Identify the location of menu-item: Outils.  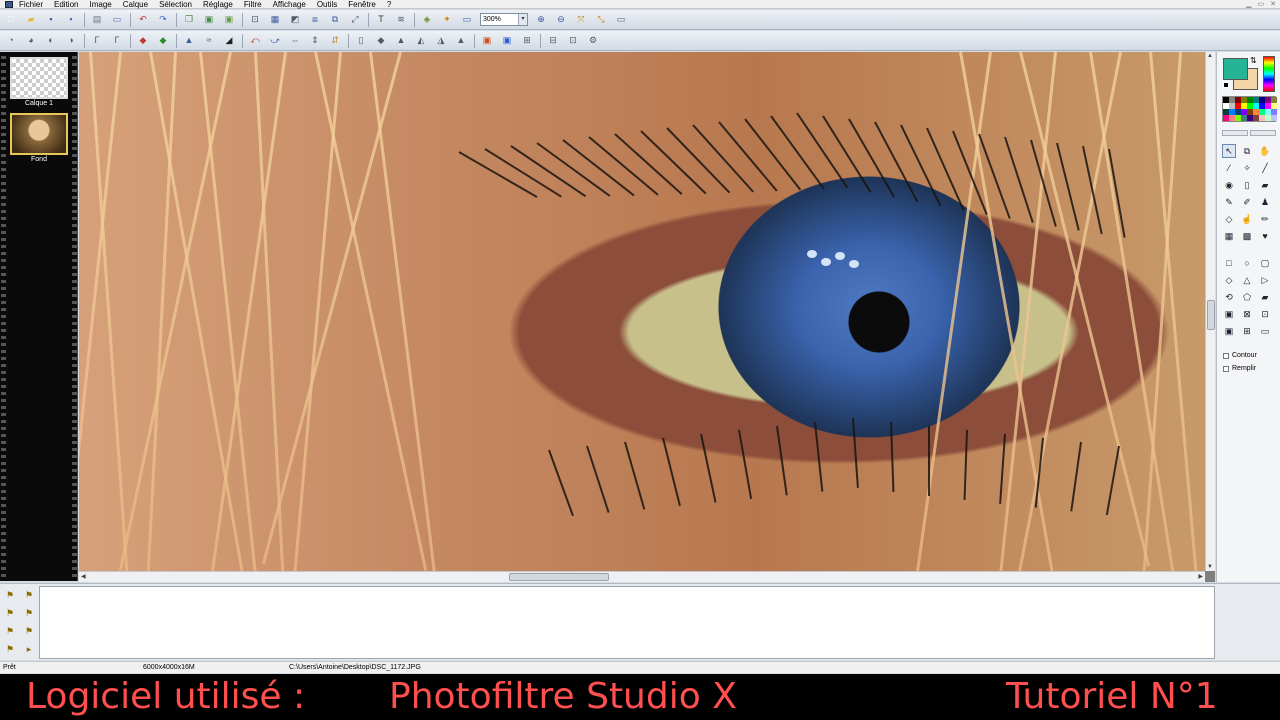
(327, 4).